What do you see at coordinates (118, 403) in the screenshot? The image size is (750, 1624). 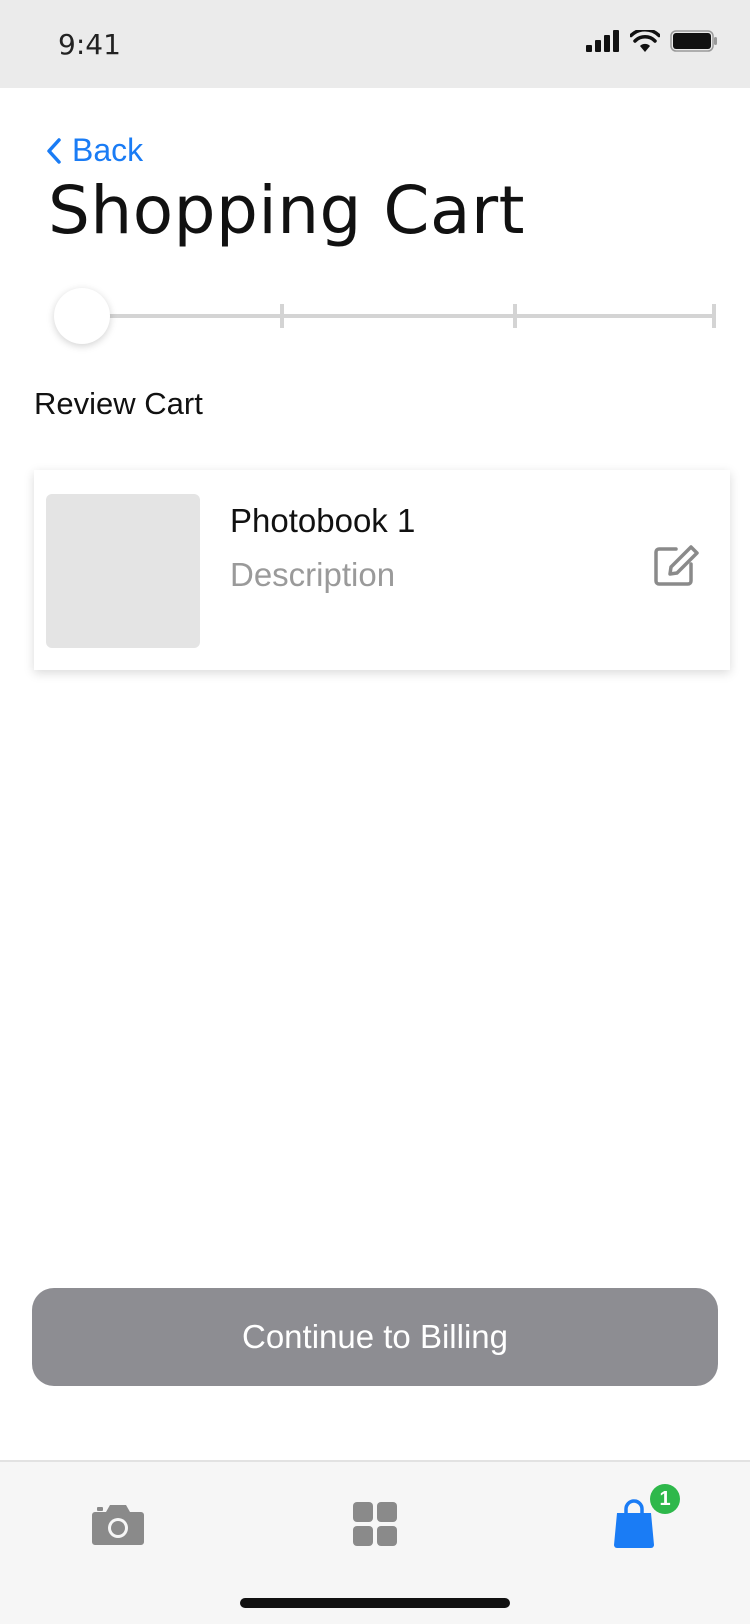 I see `step-label: Review Cart` at bounding box center [118, 403].